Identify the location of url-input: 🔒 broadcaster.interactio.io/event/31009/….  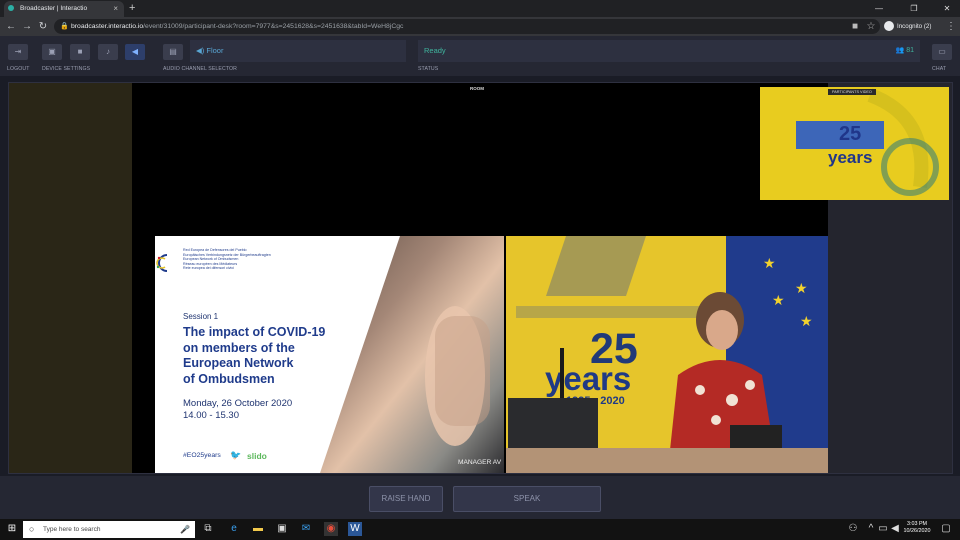
(467, 26).